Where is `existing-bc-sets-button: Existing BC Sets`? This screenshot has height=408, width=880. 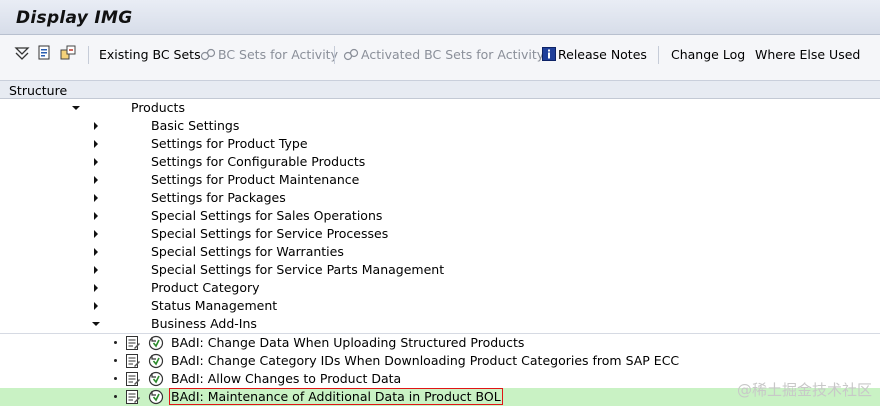 existing-bc-sets-button: Existing BC Sets is located at coordinates (150, 54).